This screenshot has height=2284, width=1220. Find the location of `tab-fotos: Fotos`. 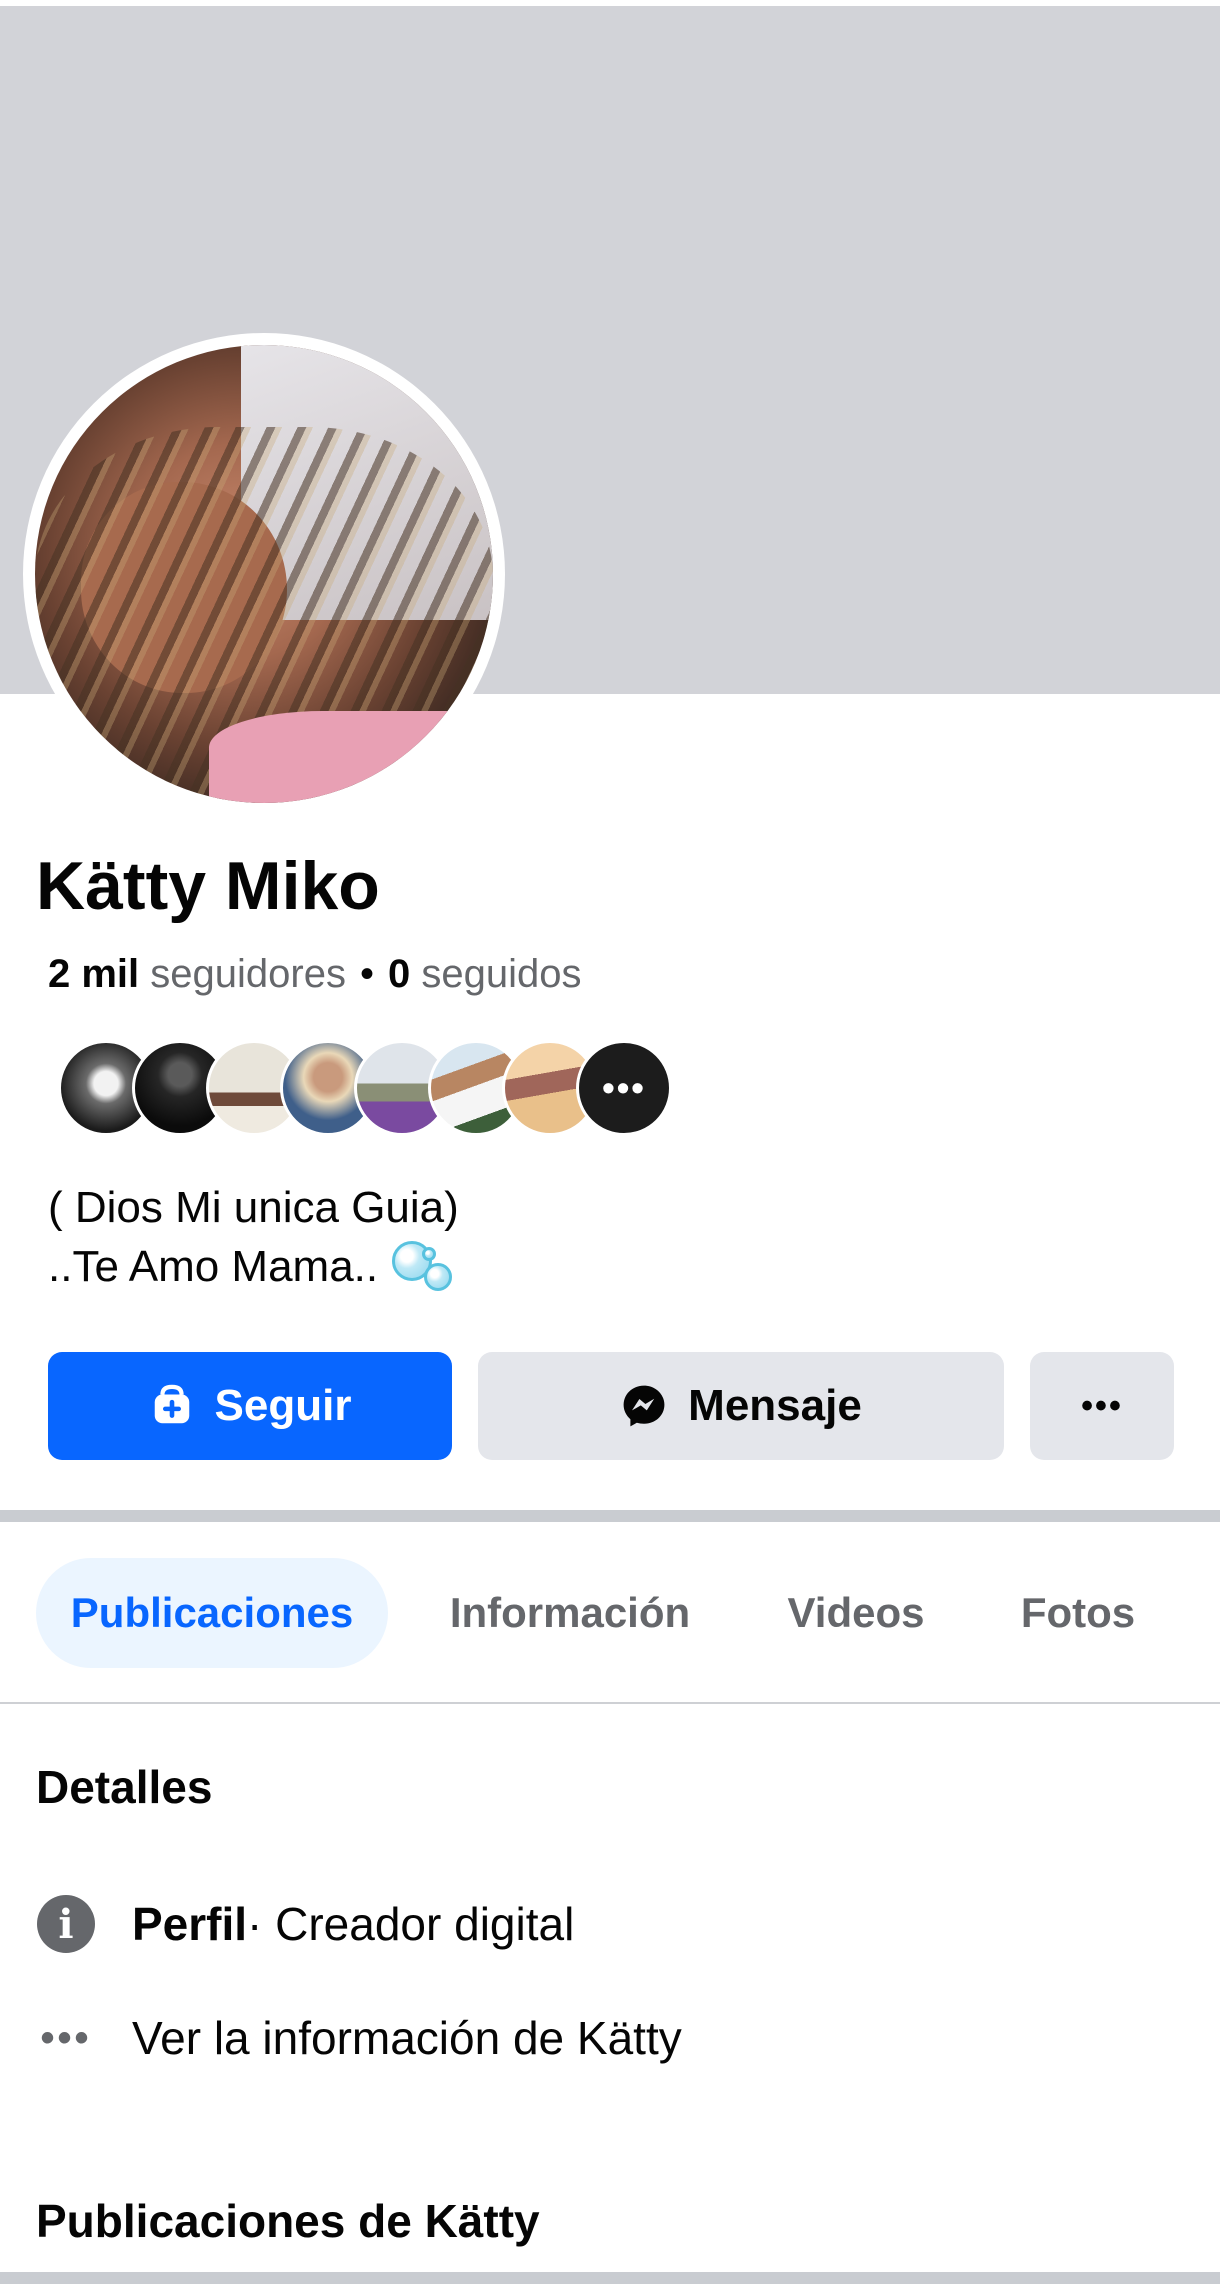

tab-fotos: Fotos is located at coordinates (1078, 1613).